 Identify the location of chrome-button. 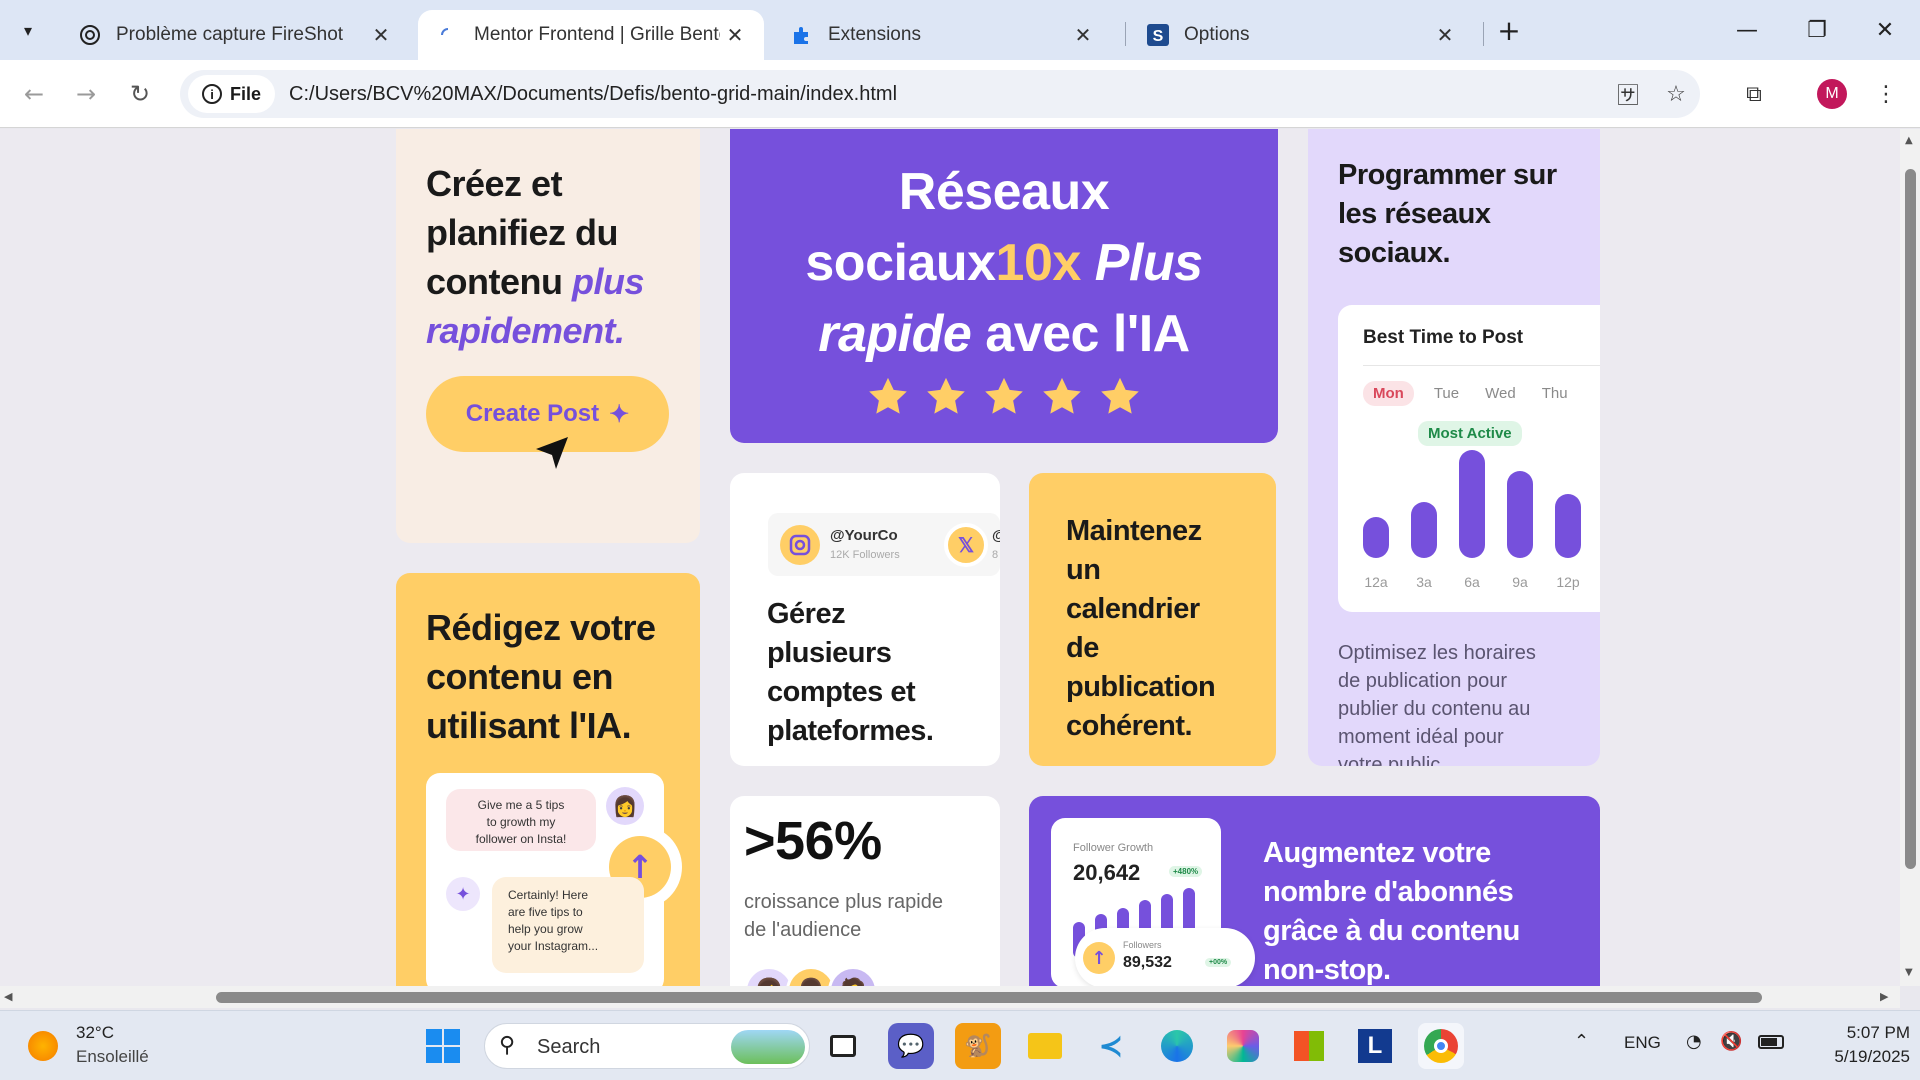
(1441, 1046).